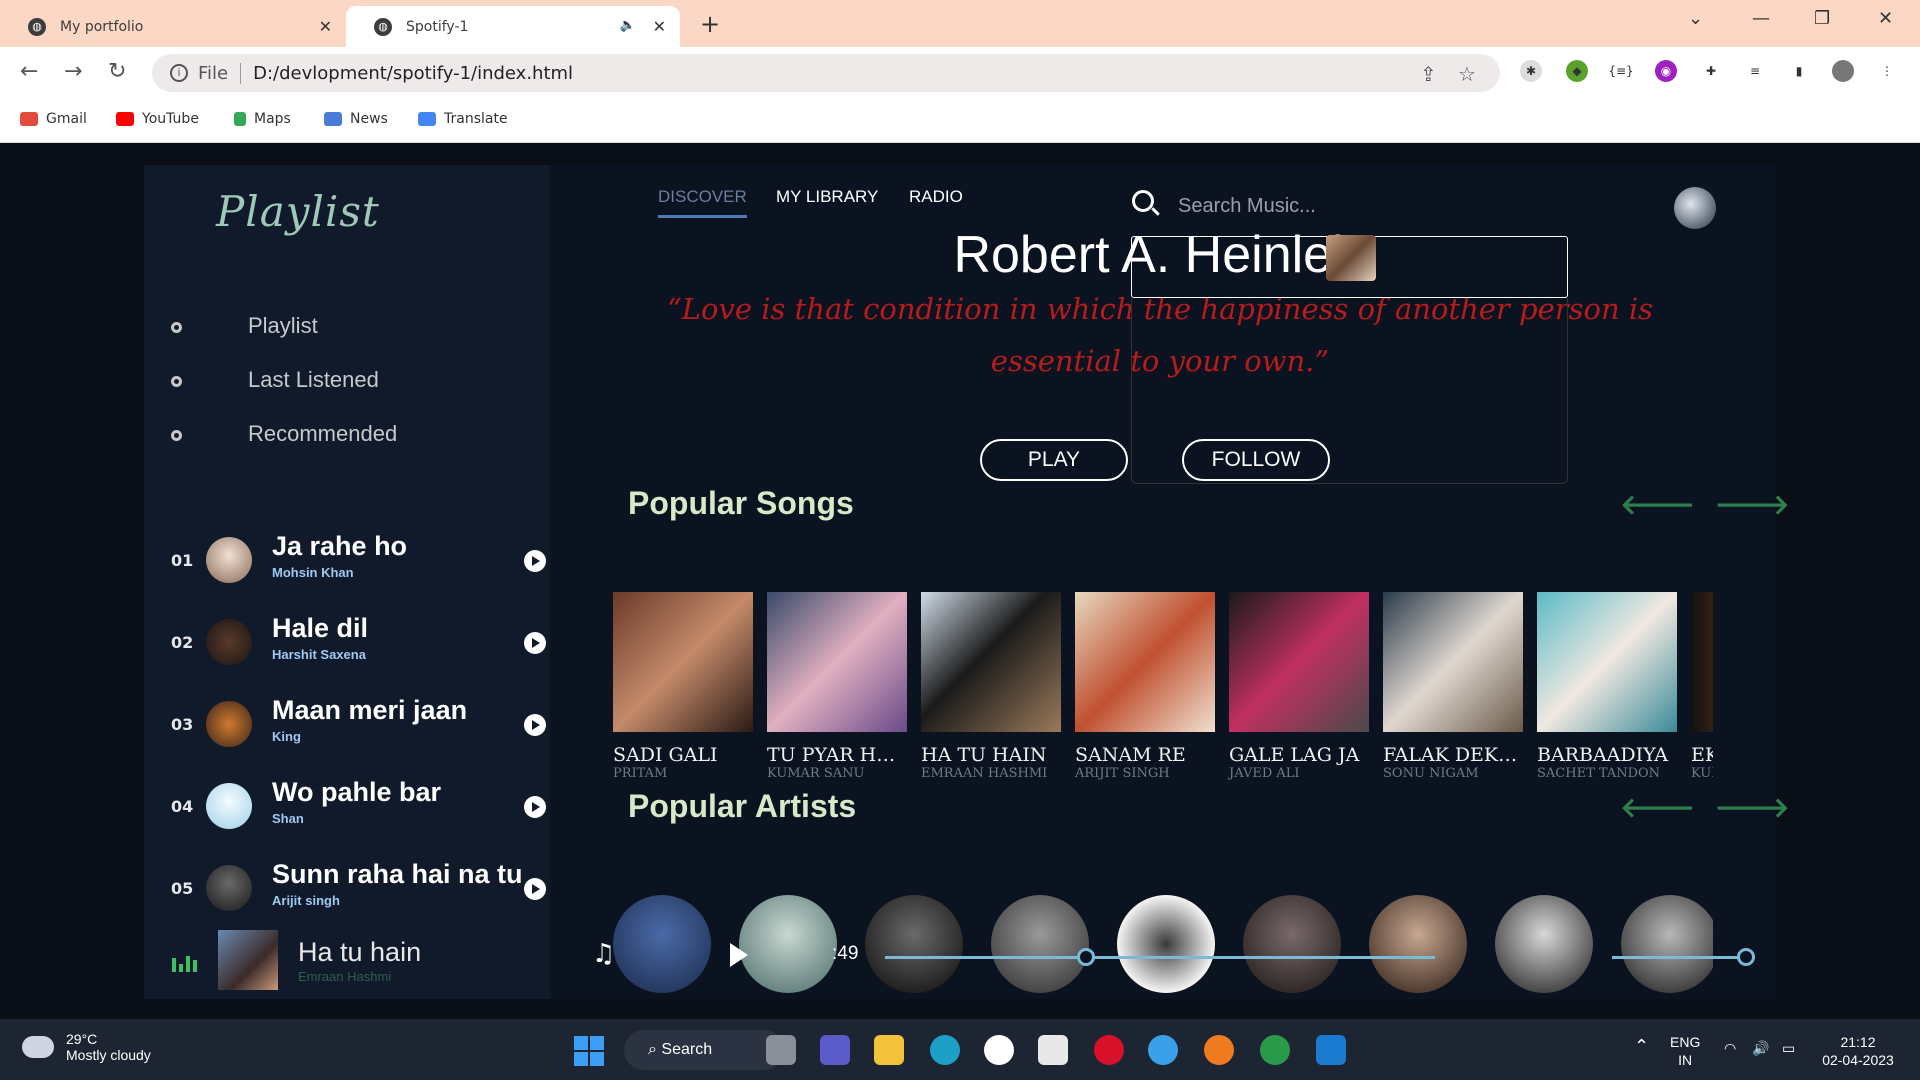  What do you see at coordinates (835, 1050) in the screenshot?
I see `teams-icon` at bounding box center [835, 1050].